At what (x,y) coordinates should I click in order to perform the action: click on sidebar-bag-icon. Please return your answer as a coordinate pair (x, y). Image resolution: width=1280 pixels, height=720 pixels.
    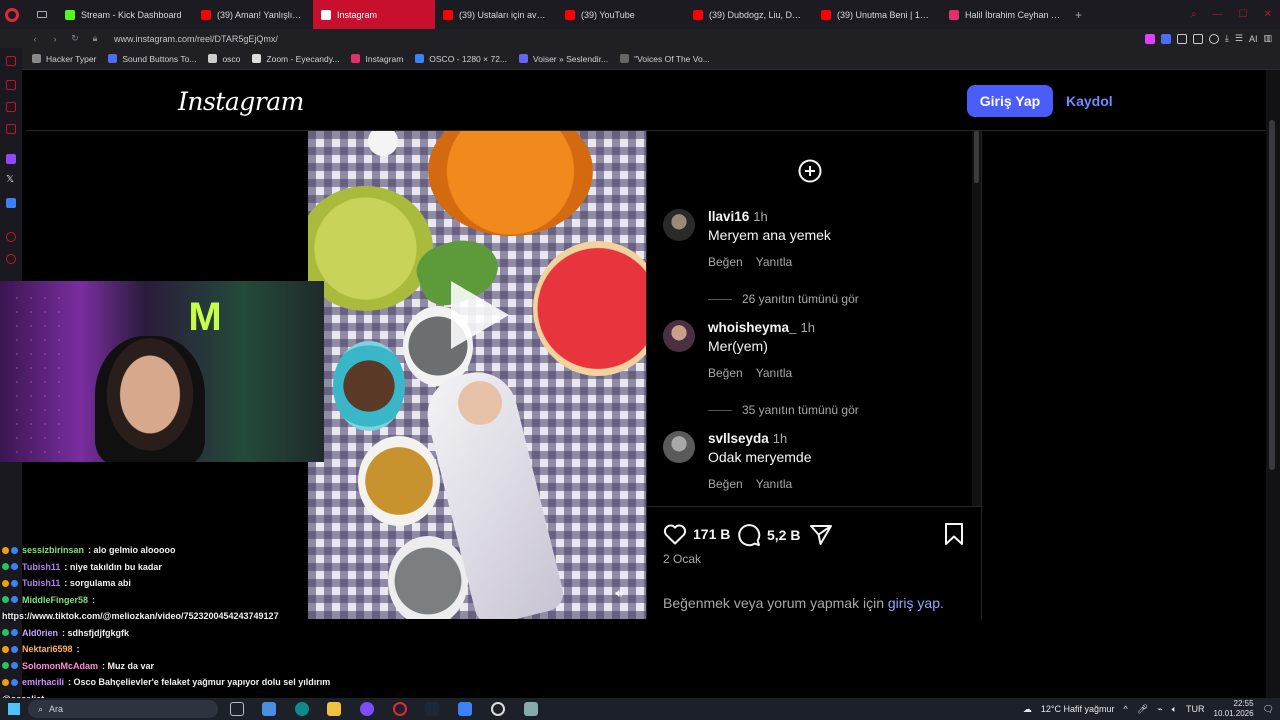
    Looking at the image, I should click on (11, 85).